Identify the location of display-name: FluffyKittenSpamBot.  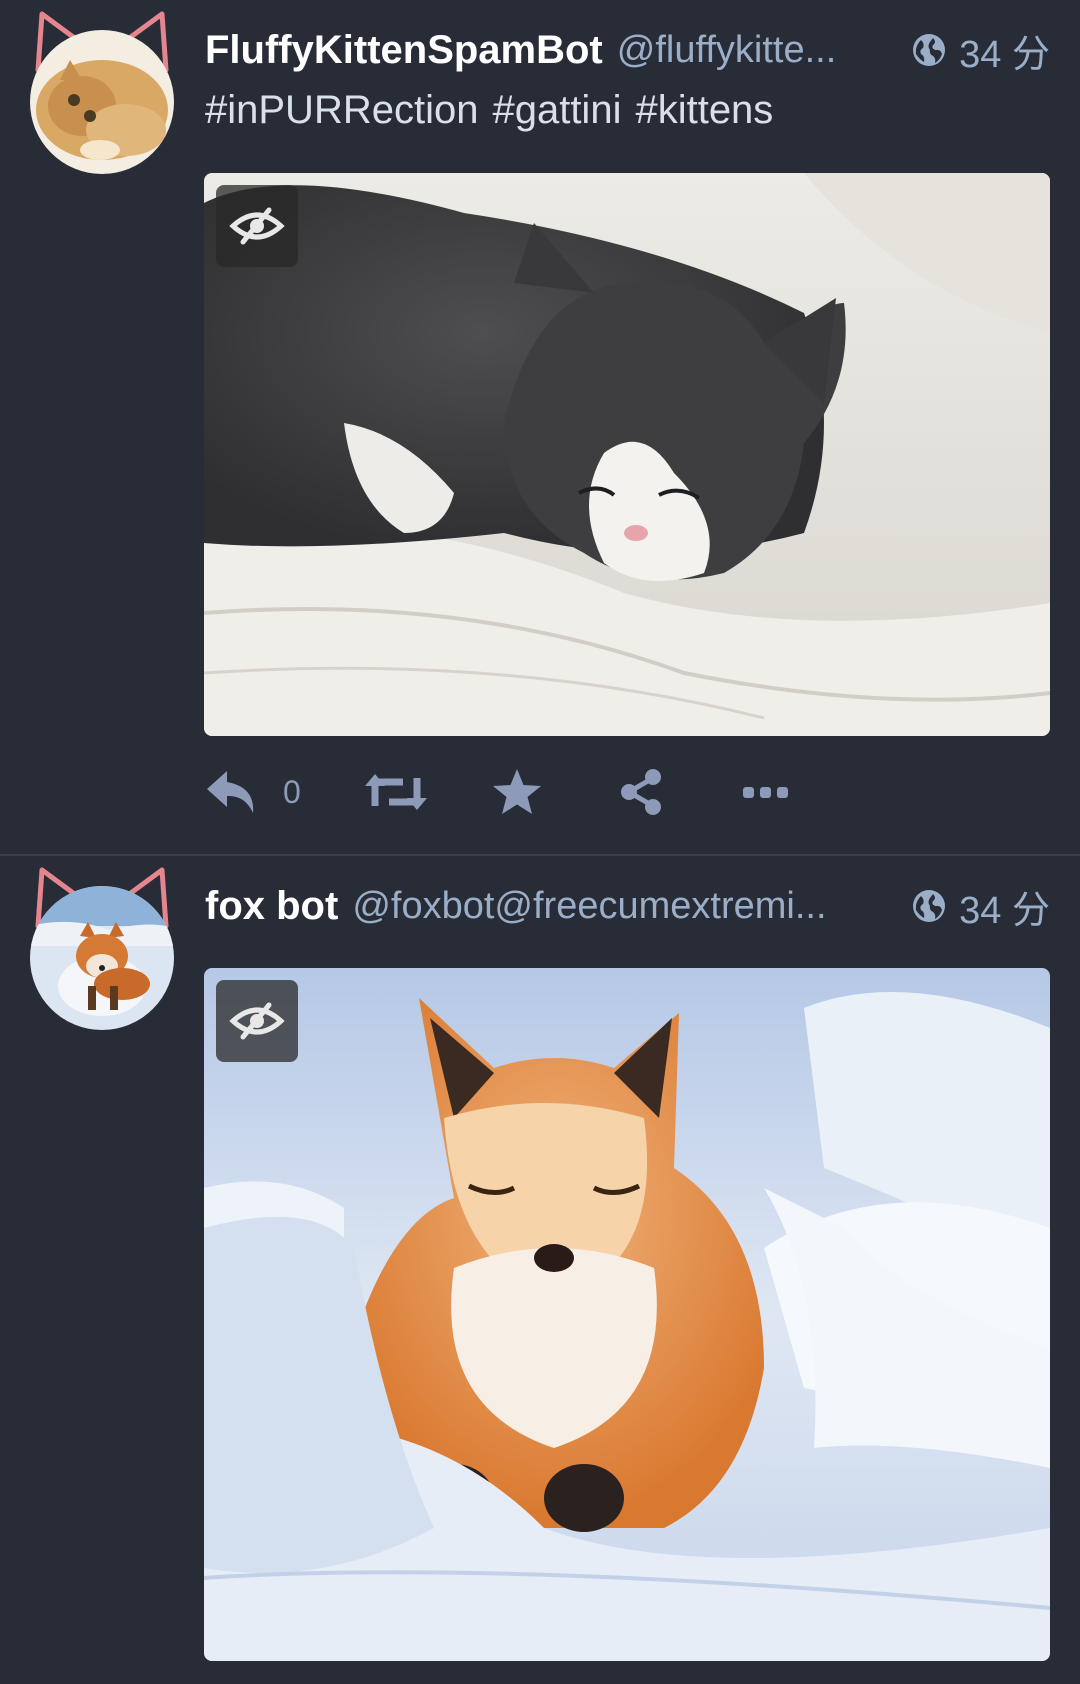
(404, 50).